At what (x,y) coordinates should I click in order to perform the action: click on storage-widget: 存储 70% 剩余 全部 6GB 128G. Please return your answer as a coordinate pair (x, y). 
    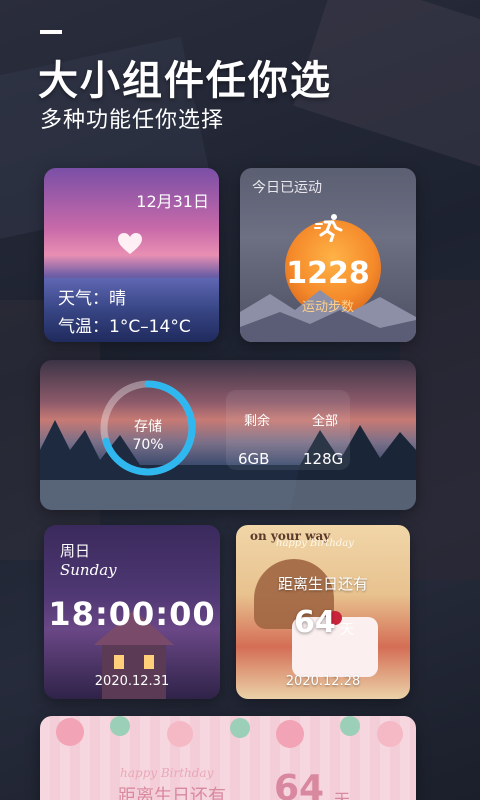
    Looking at the image, I should click on (228, 435).